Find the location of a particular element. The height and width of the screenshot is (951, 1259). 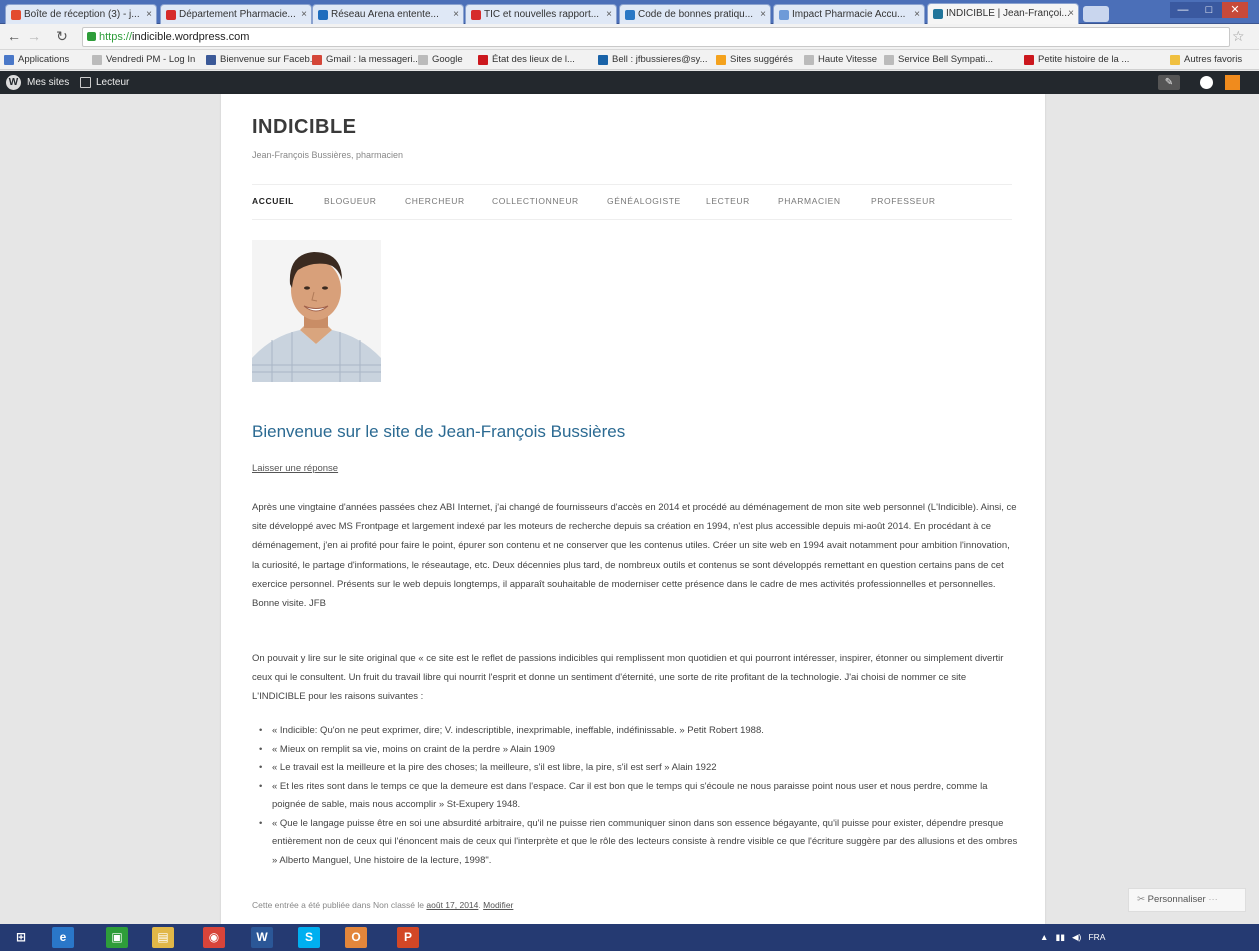

bookmark-item: Sites suggérés is located at coordinates (754, 60).